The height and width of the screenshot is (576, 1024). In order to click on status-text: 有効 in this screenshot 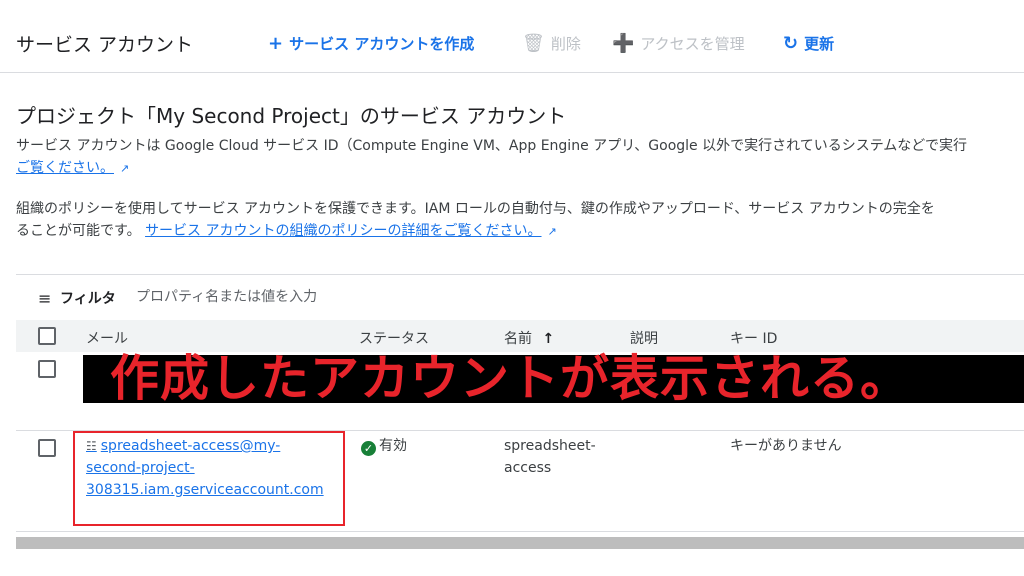, I will do `click(393, 446)`.